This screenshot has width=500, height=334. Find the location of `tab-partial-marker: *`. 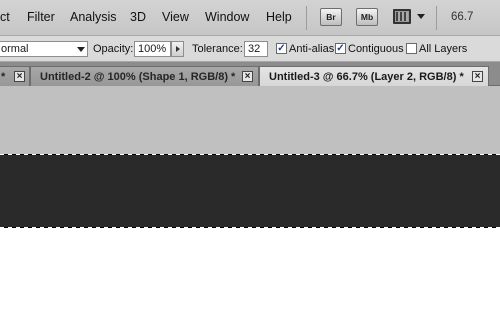

tab-partial-marker: * is located at coordinates (3, 77).